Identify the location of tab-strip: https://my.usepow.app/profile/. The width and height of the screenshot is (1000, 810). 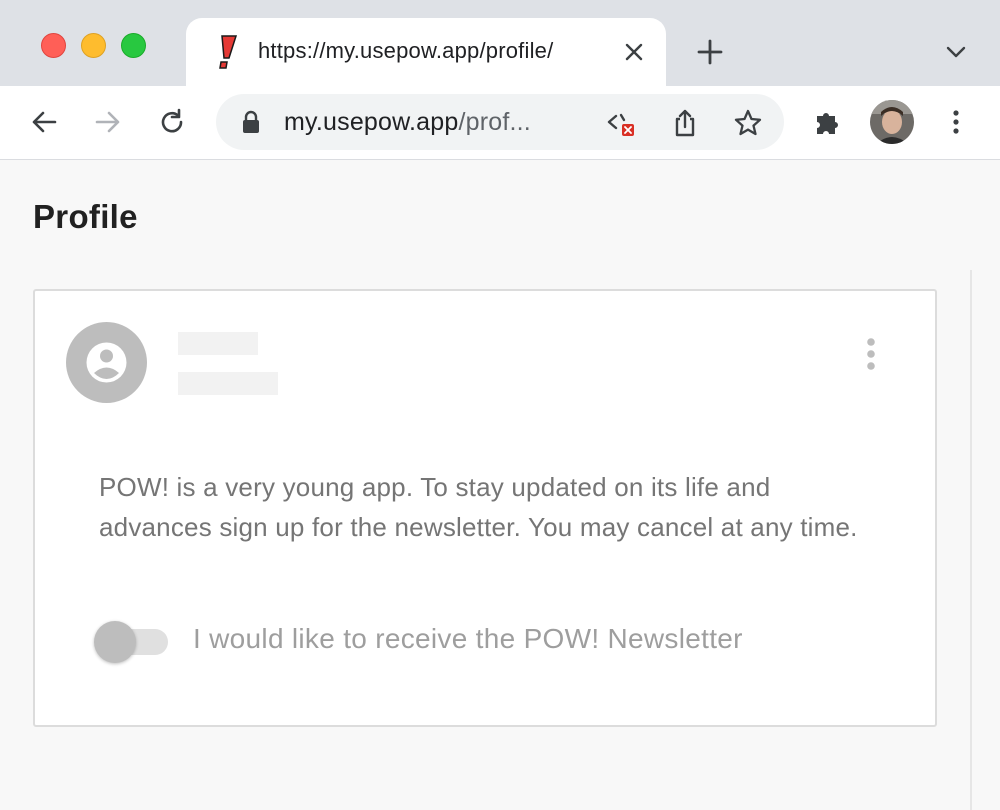
(500, 43).